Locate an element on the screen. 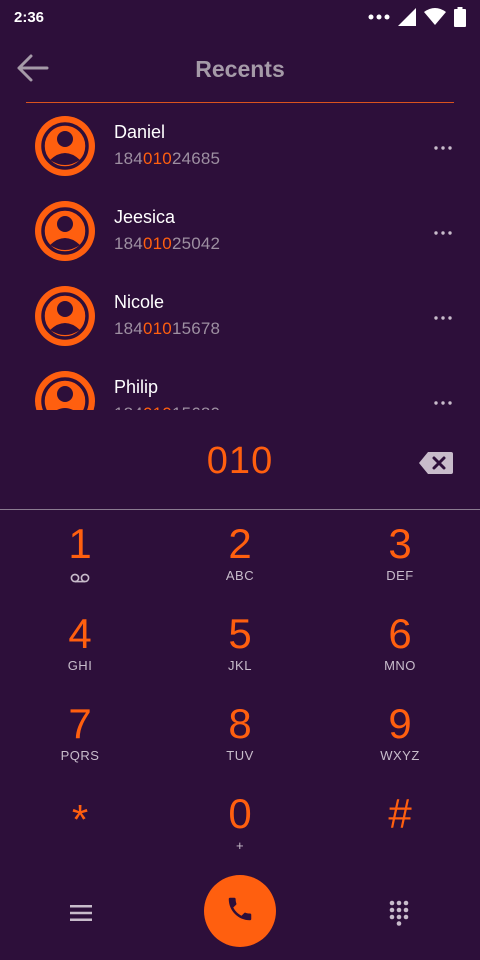  key-digit: * is located at coordinates (80, 819).